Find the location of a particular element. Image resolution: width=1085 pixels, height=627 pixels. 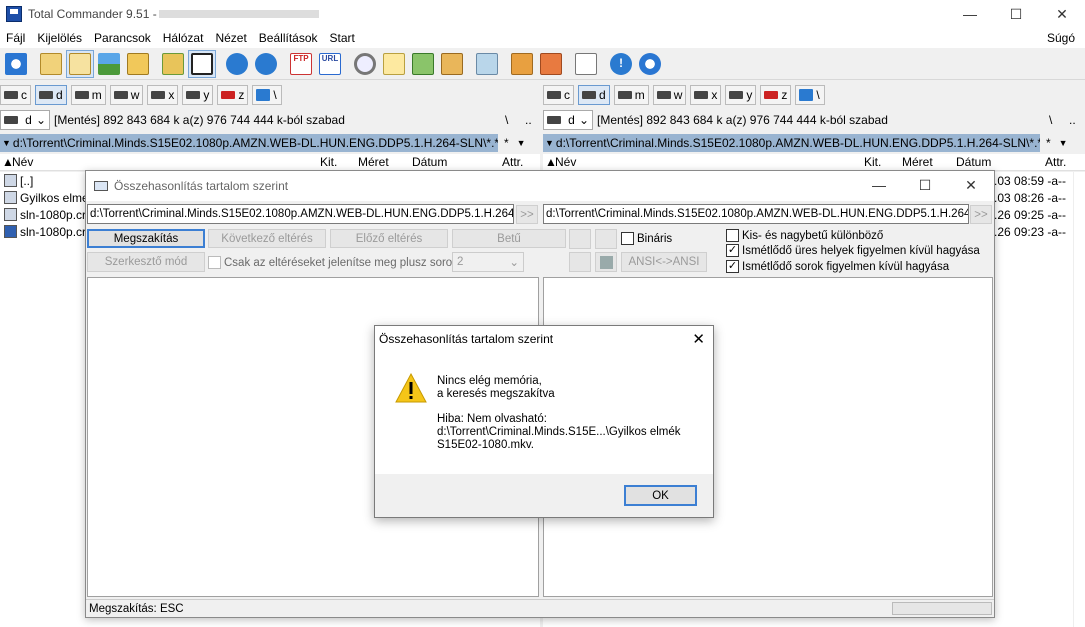

right-star-button: * is located at coordinates (1048, 143).